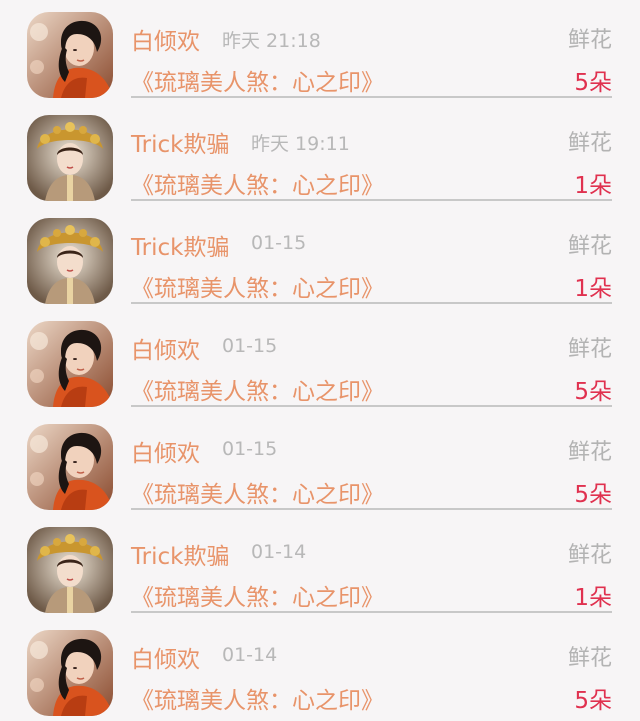 This screenshot has height=721, width=640. What do you see at coordinates (320, 669) in the screenshot?
I see `list-item: 白倾欢 01-14 鲜花 《琉璃美人煞：心之印》 5朵` at bounding box center [320, 669].